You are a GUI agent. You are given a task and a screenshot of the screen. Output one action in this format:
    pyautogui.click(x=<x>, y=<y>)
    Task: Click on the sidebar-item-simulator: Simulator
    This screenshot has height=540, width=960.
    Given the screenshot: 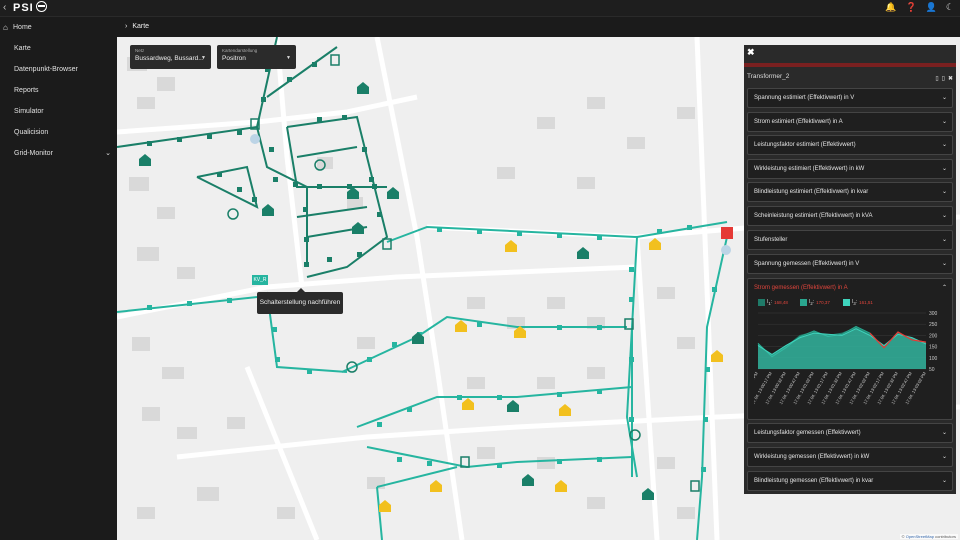 What is the action you would take?
    pyautogui.click(x=58, y=111)
    